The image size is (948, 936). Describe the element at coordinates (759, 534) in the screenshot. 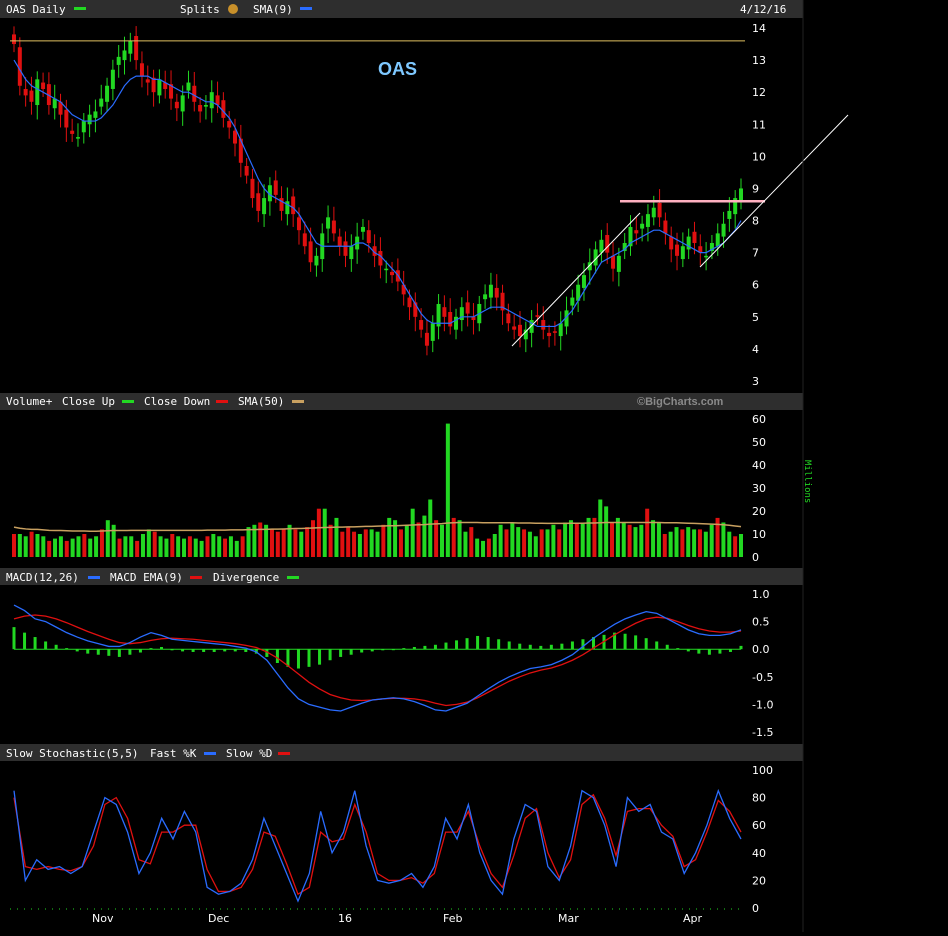

I see `y-tick-label: 10` at that location.